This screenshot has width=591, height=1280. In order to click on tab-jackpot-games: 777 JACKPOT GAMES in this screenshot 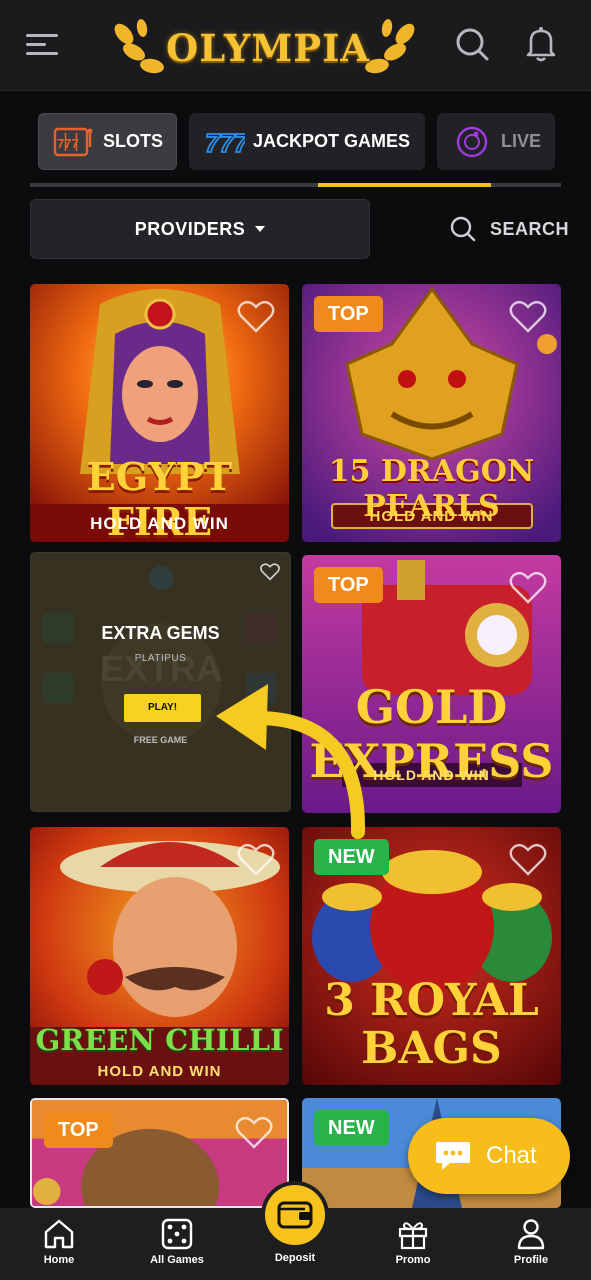, I will do `click(307, 141)`.